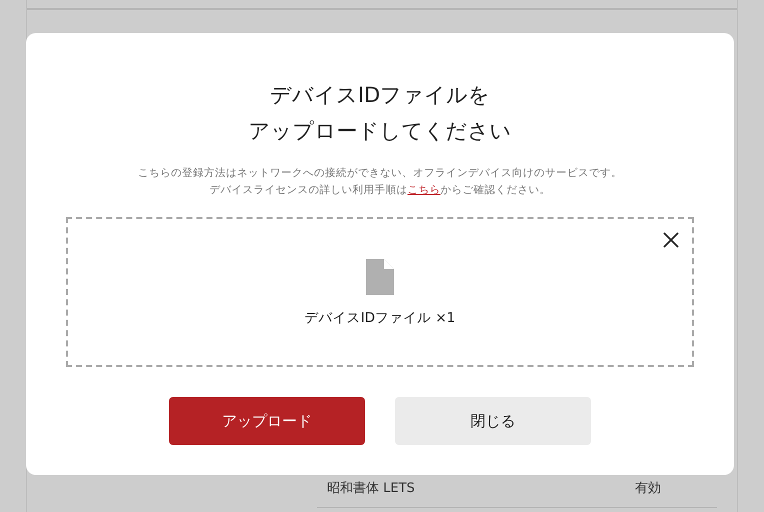 This screenshot has height=512, width=764. What do you see at coordinates (380, 318) in the screenshot?
I see `file-count-text: デバイスIDファイル ×1` at bounding box center [380, 318].